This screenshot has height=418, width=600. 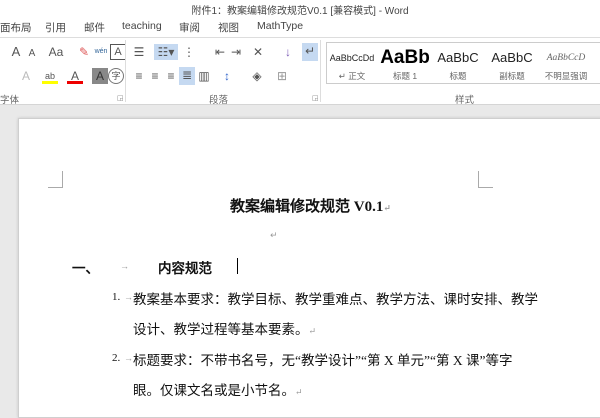 What do you see at coordinates (566, 76) in the screenshot?
I see `style-name: 不明显强调` at bounding box center [566, 76].